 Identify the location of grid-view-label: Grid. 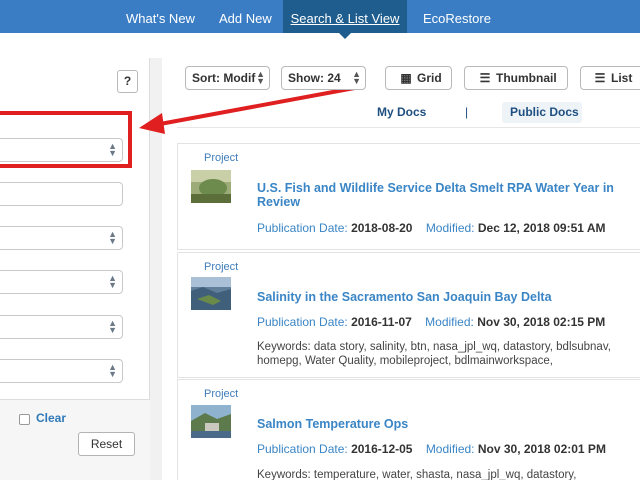
(429, 78).